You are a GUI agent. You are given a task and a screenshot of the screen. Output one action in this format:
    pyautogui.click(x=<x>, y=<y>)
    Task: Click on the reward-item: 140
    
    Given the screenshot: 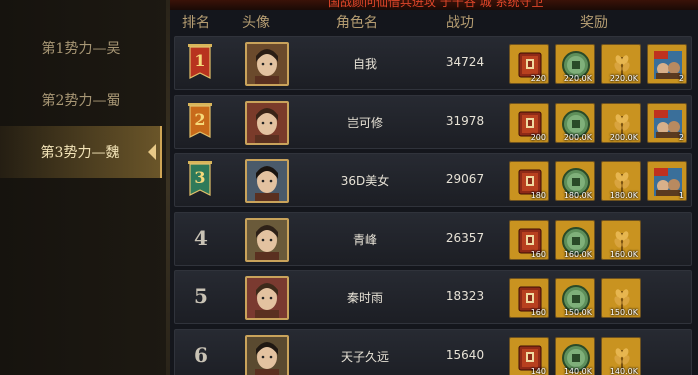 What is the action you would take?
    pyautogui.click(x=529, y=355)
    